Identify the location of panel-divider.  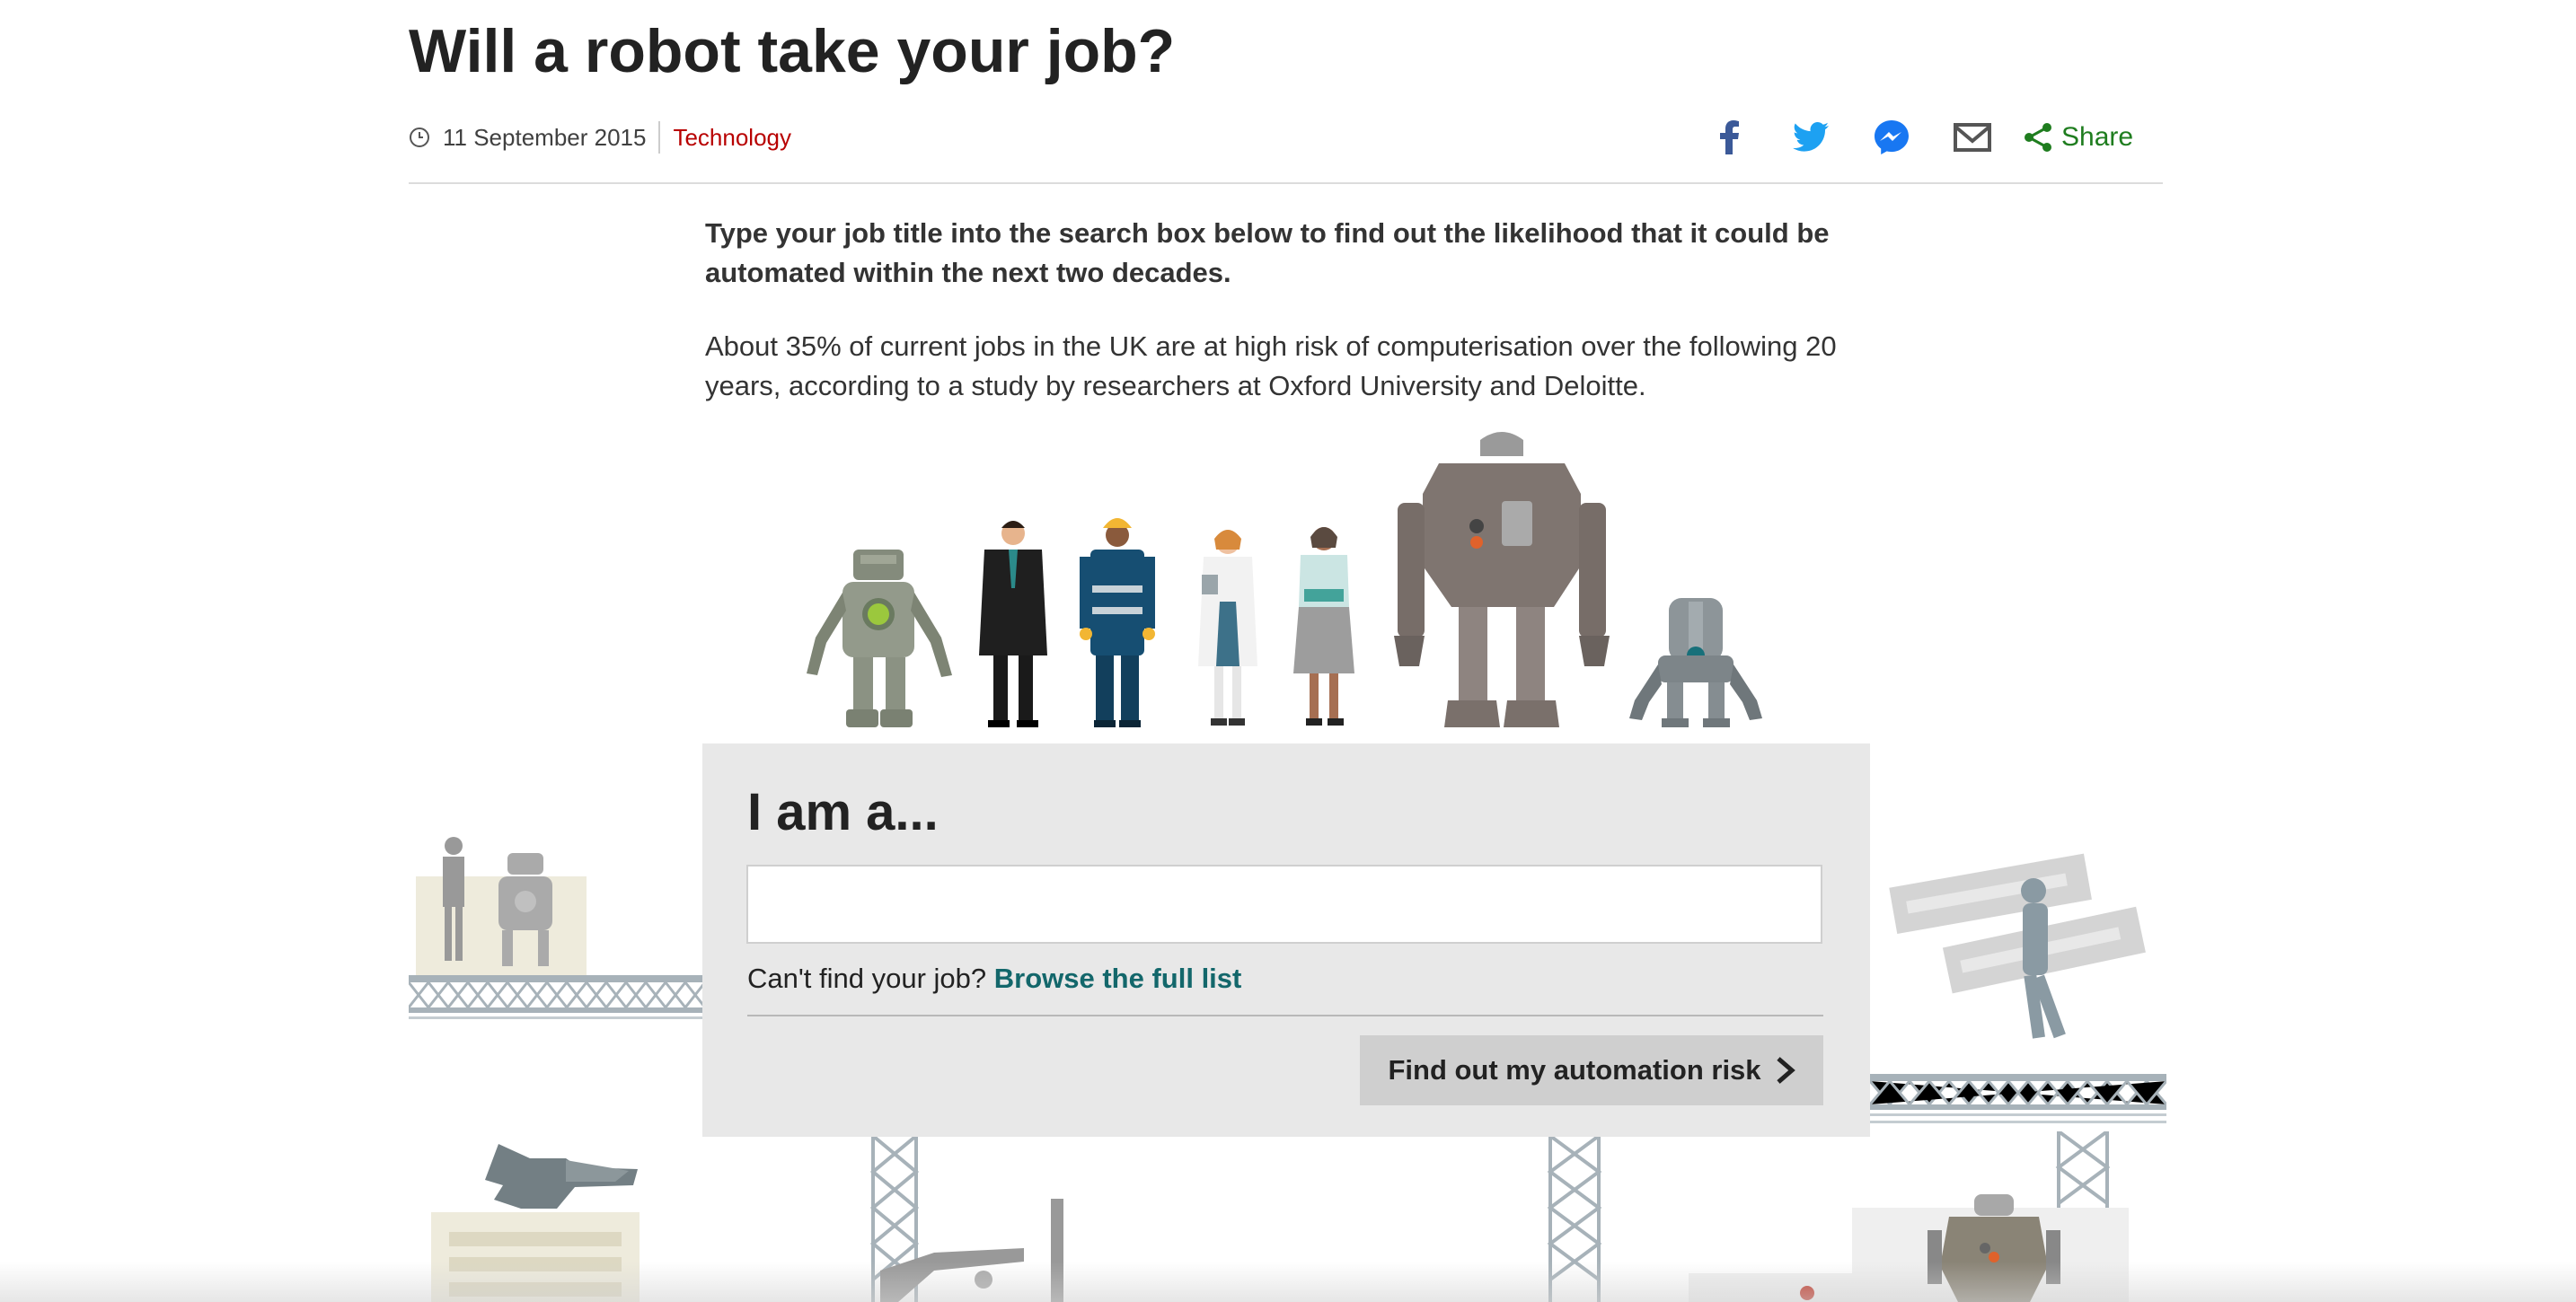
(1285, 1015).